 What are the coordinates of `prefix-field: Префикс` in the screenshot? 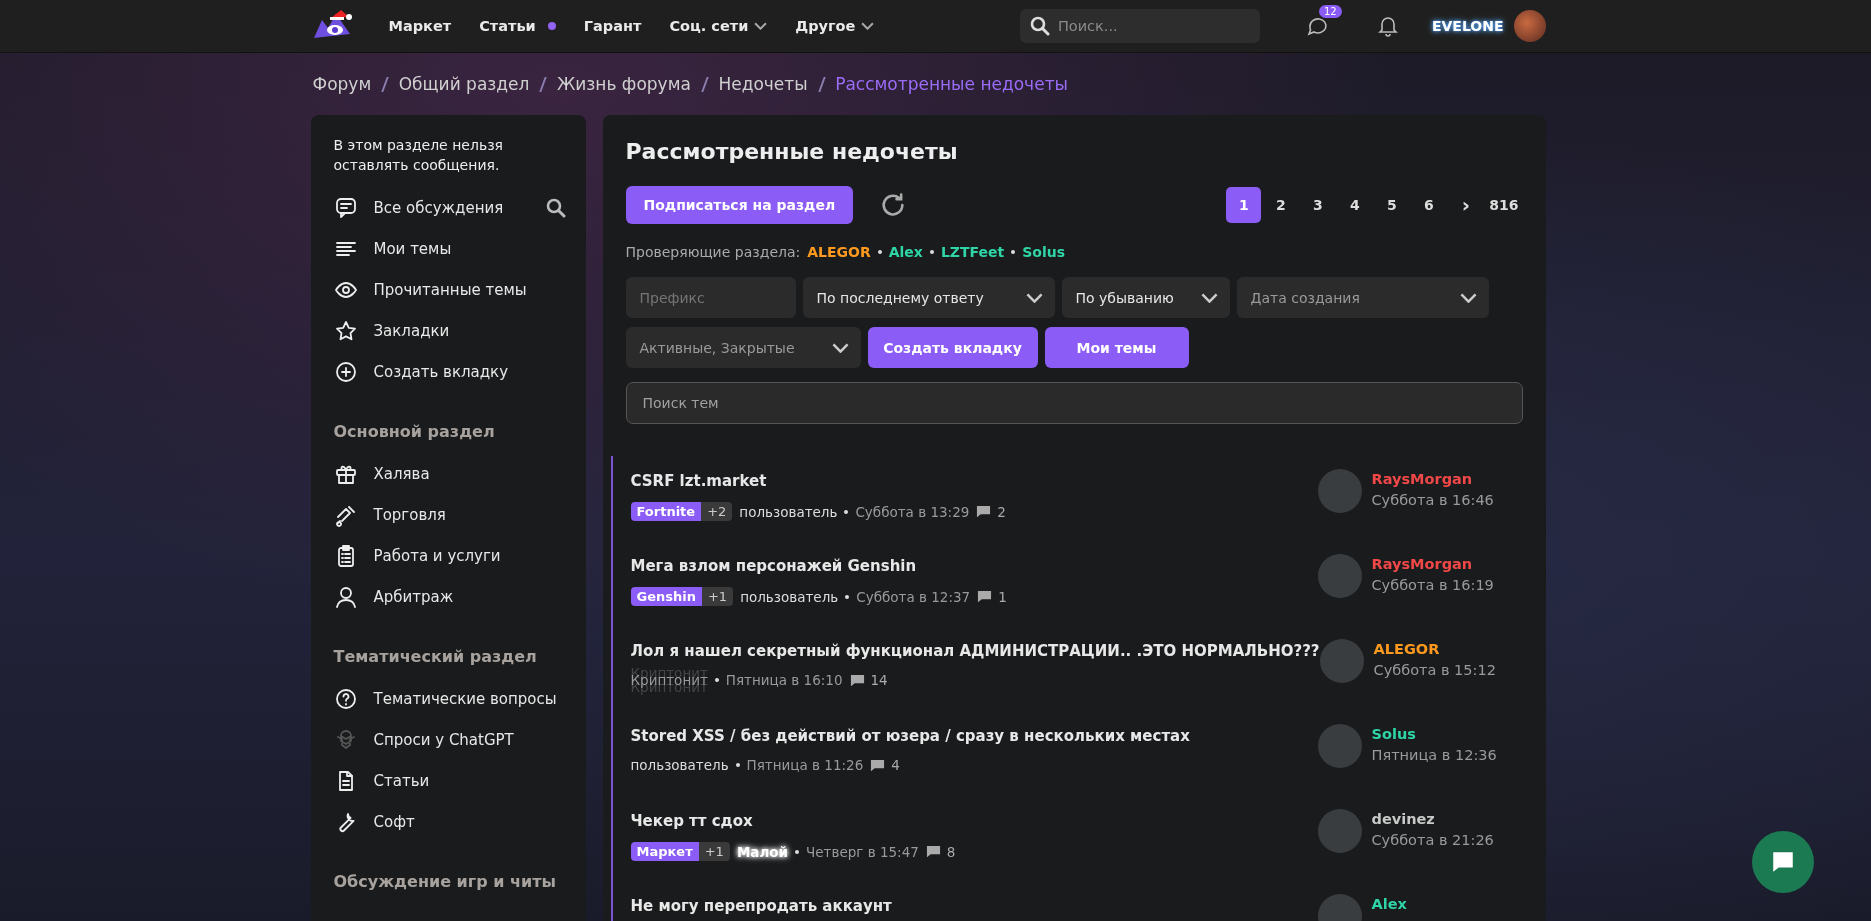 It's located at (710, 297).